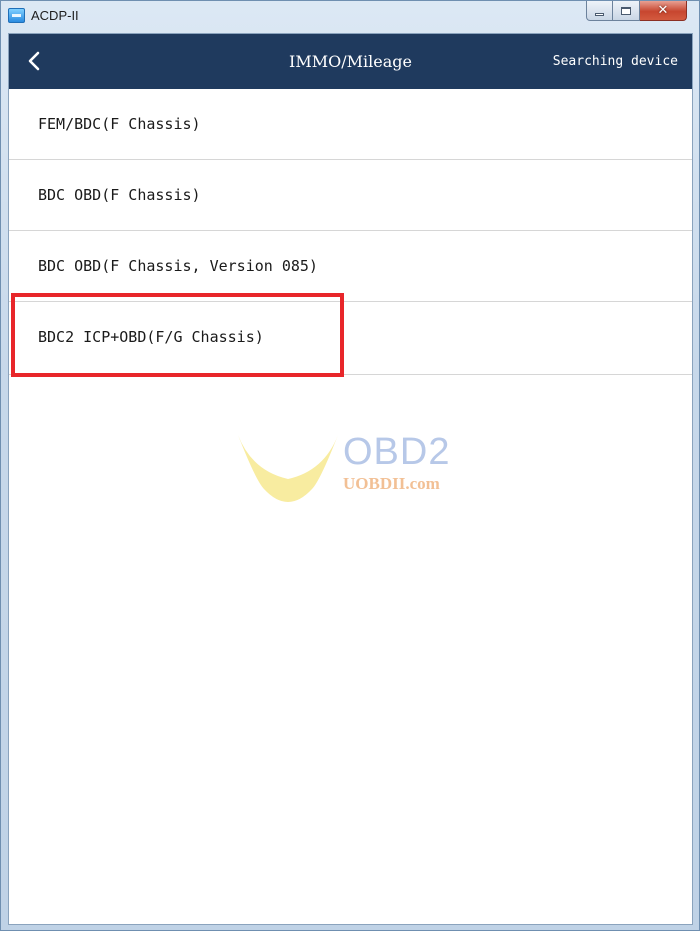 The width and height of the screenshot is (700, 931). I want to click on menu-item-label: BDC OBD(F Chassis), so click(119, 195).